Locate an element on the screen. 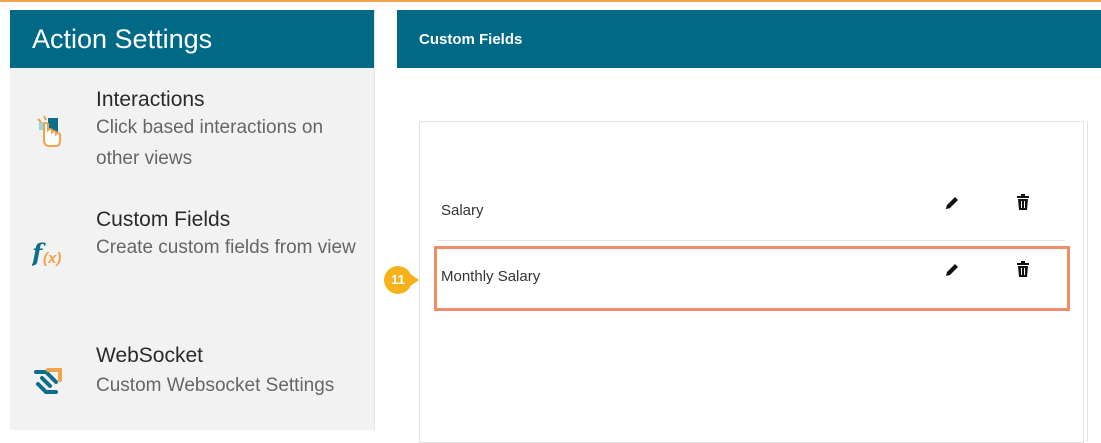 The width and height of the screenshot is (1101, 443). top-accent-line is located at coordinates (550, 1).